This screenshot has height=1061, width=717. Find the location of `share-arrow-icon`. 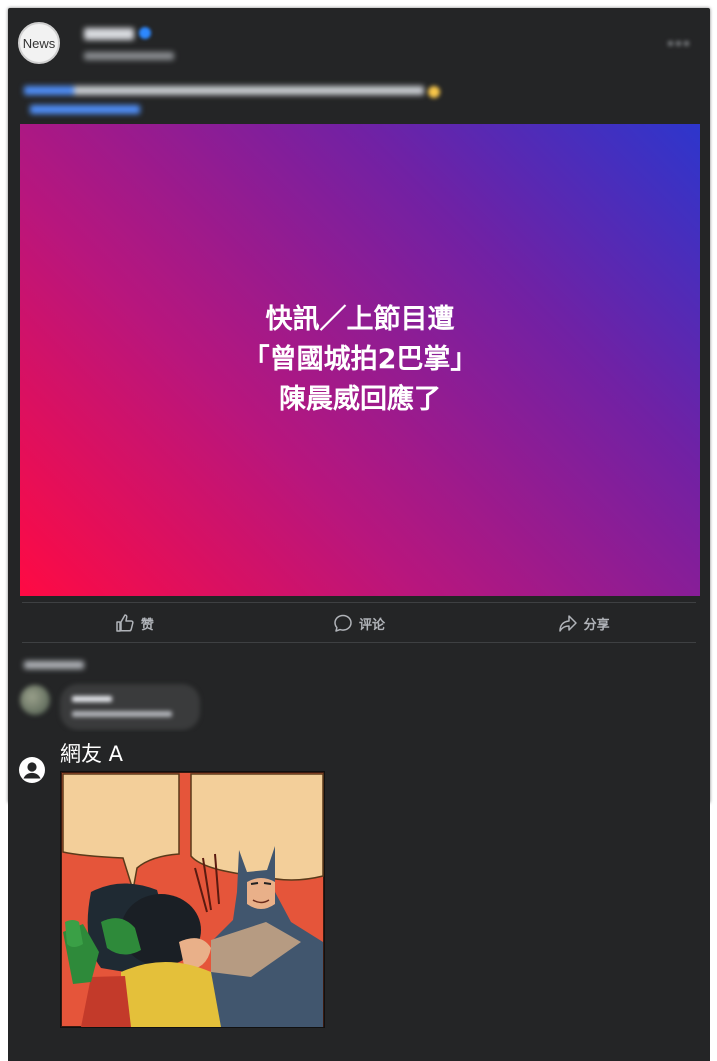

share-arrow-icon is located at coordinates (568, 623).